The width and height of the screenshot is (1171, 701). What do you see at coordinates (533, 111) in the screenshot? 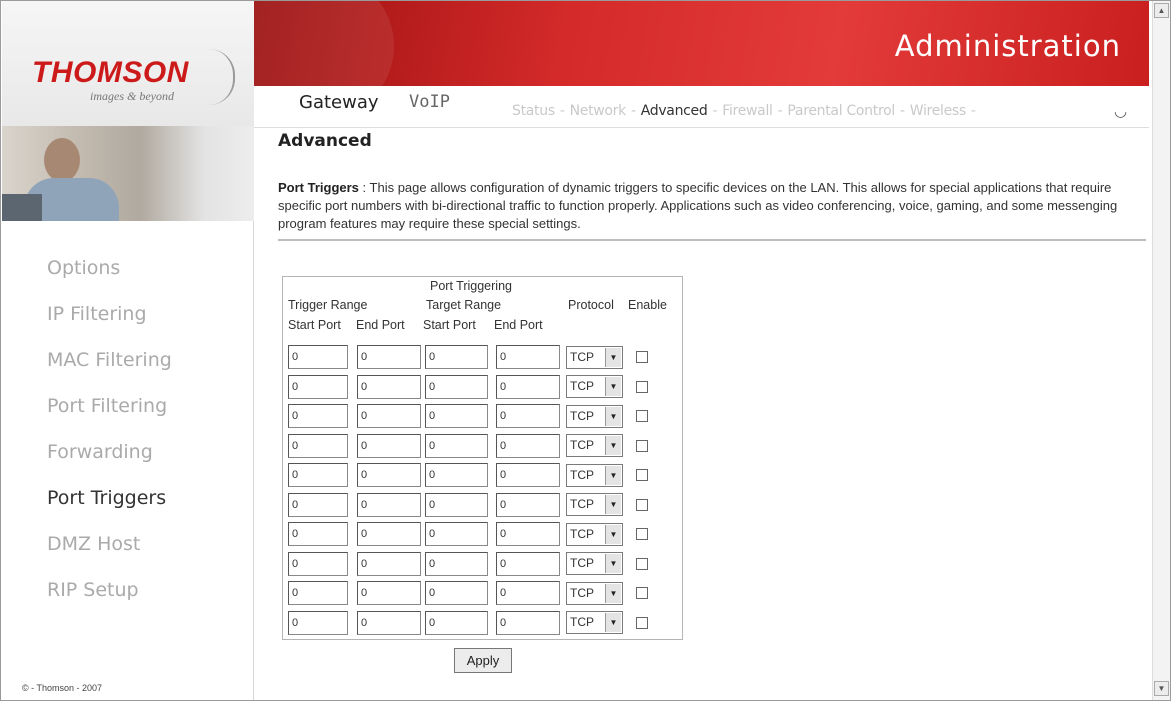
I see `subnav-status: Status` at bounding box center [533, 111].